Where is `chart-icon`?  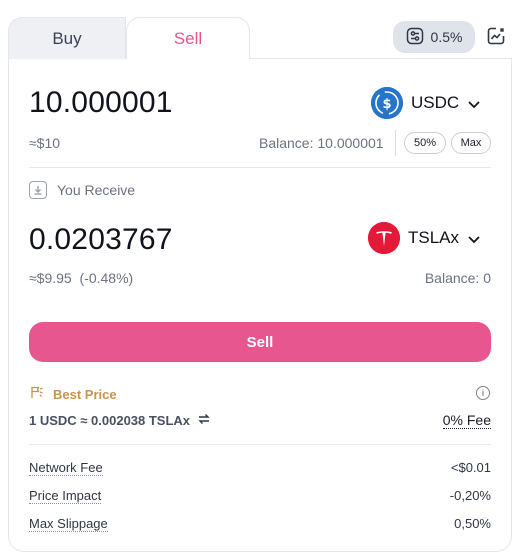 chart-icon is located at coordinates (496, 38).